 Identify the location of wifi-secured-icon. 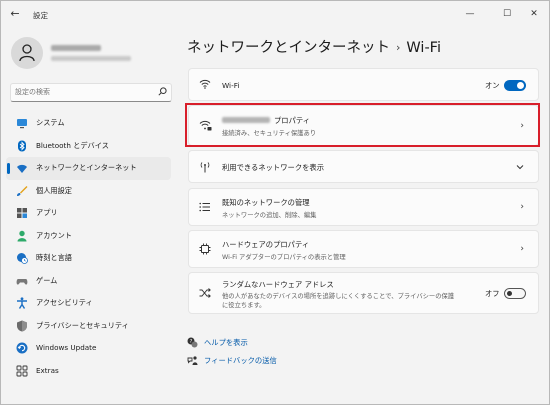
(205, 125).